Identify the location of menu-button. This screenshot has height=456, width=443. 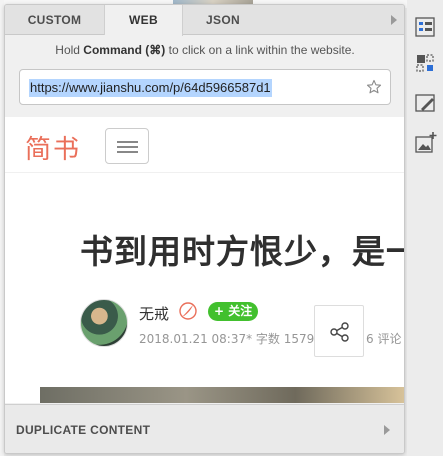
(127, 146).